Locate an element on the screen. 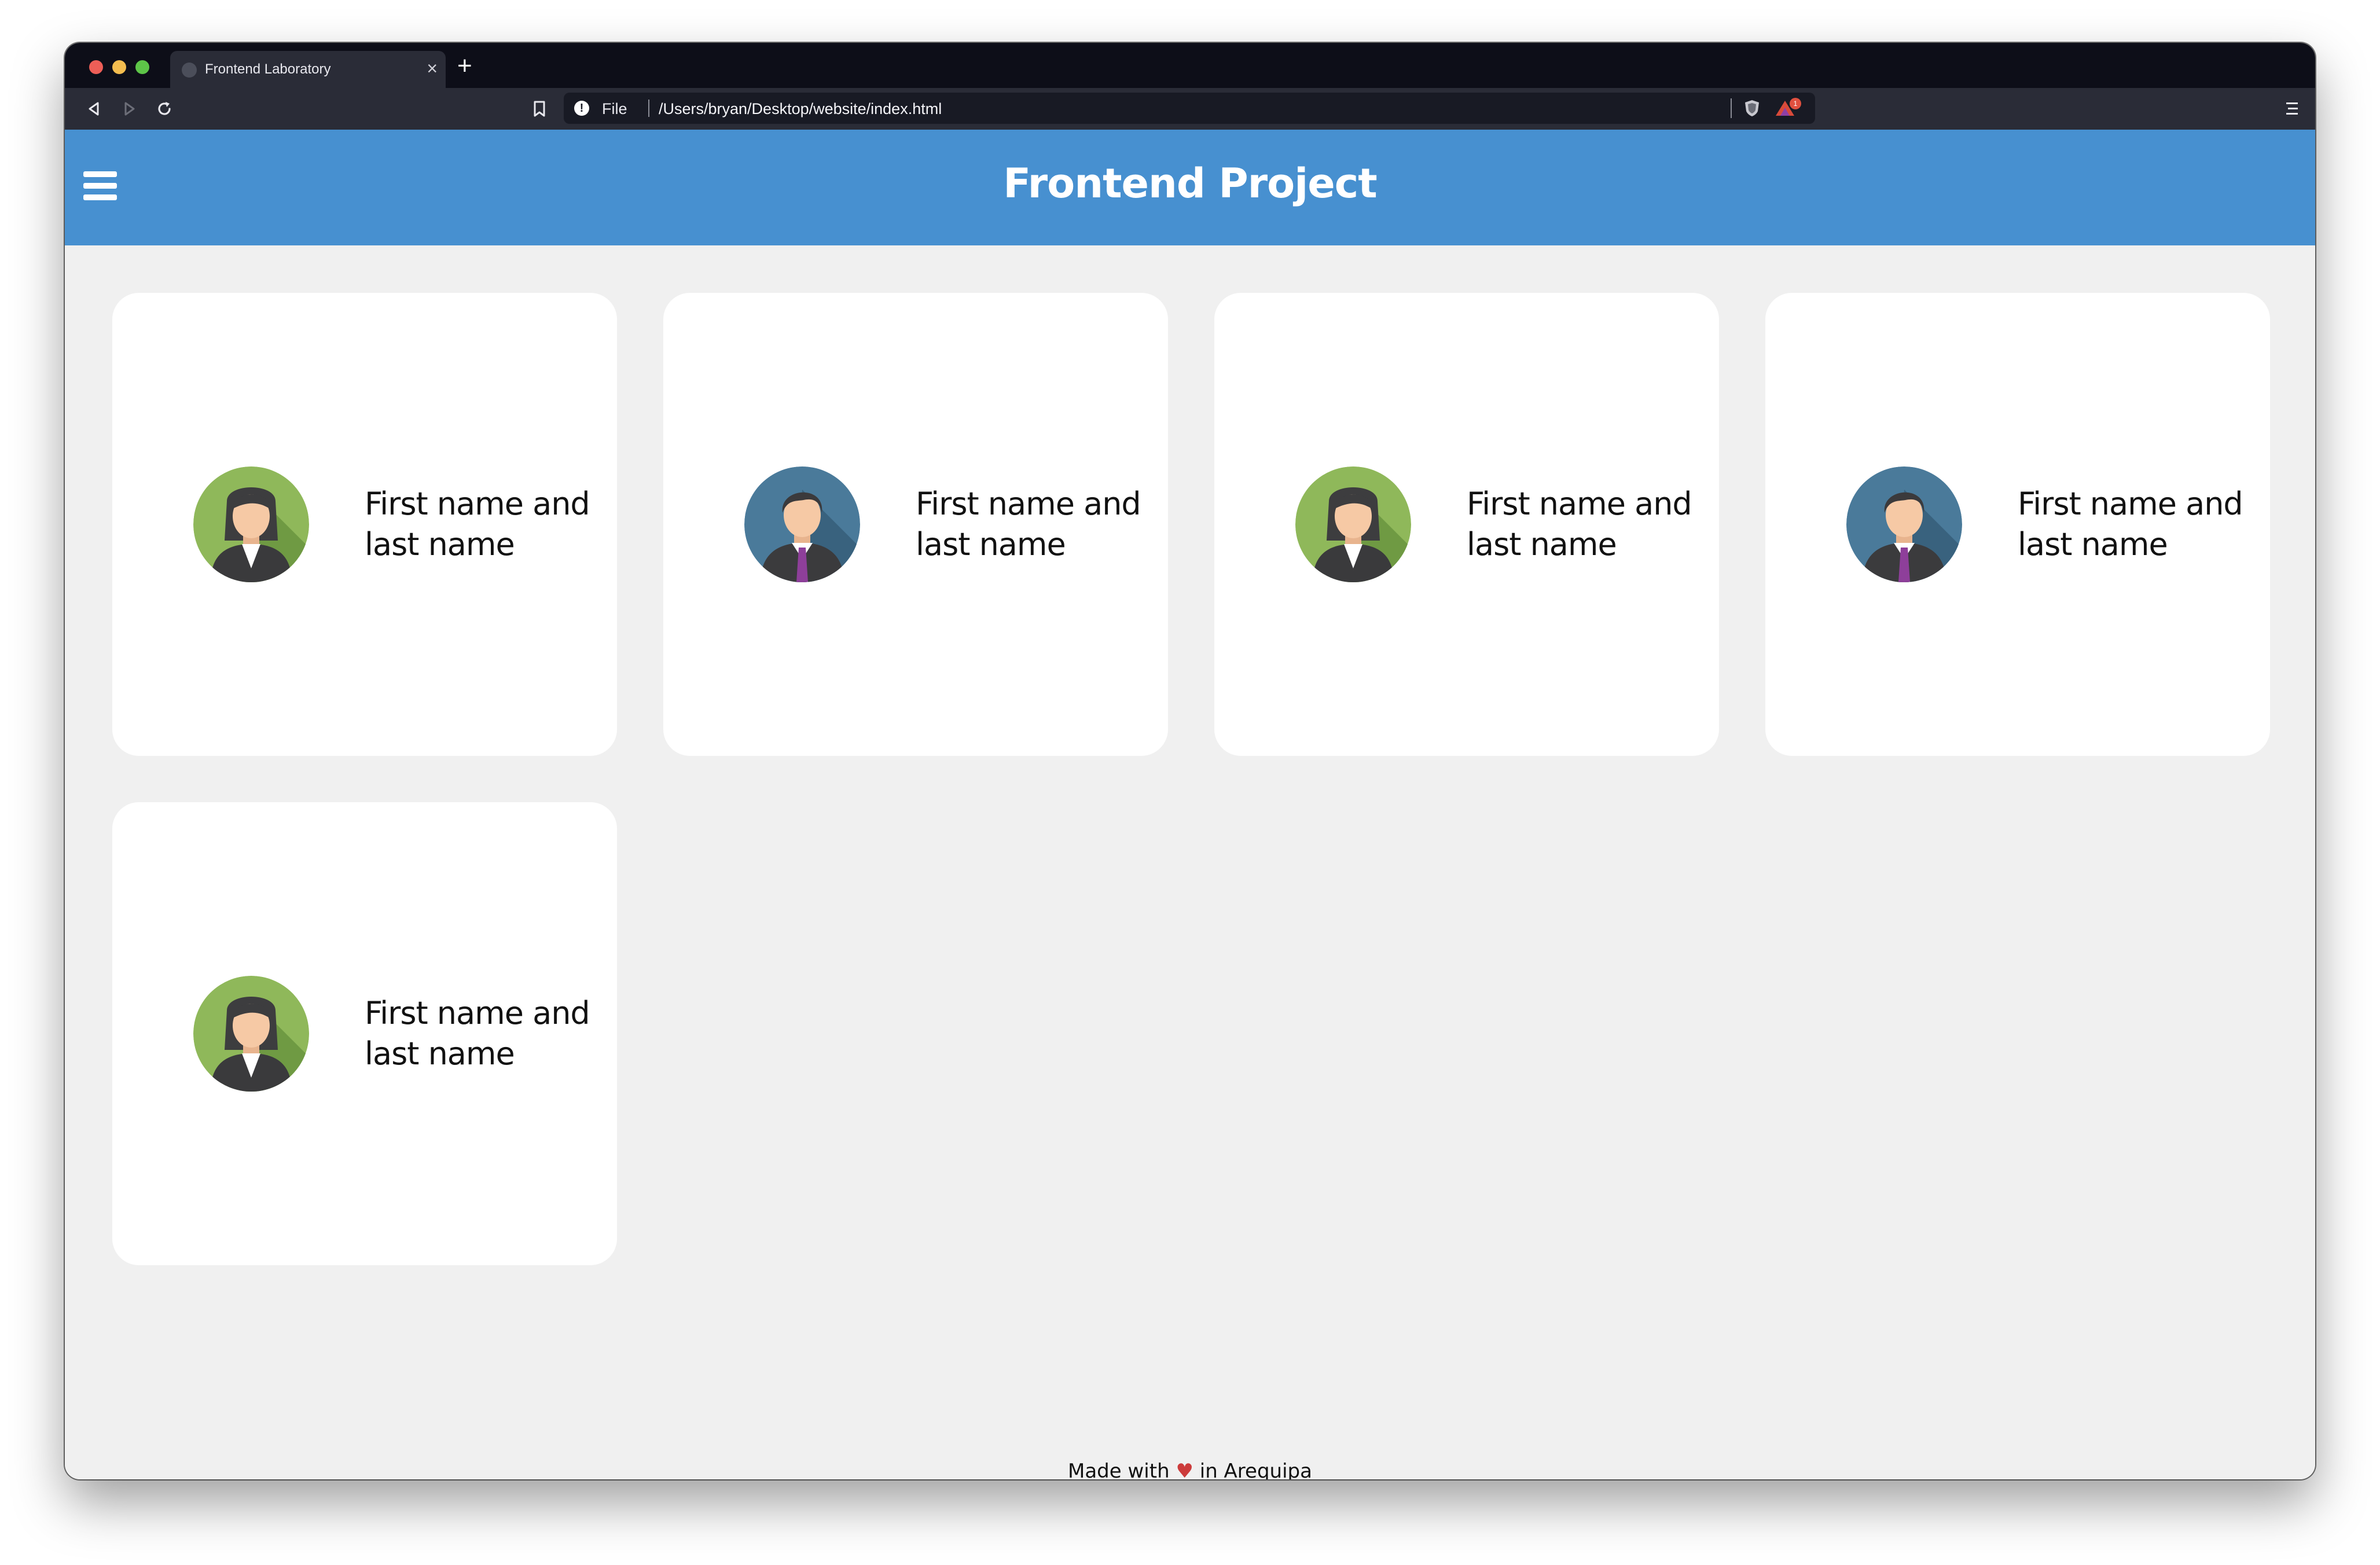 The height and width of the screenshot is (1565, 2380). url-divider is located at coordinates (1732, 108).